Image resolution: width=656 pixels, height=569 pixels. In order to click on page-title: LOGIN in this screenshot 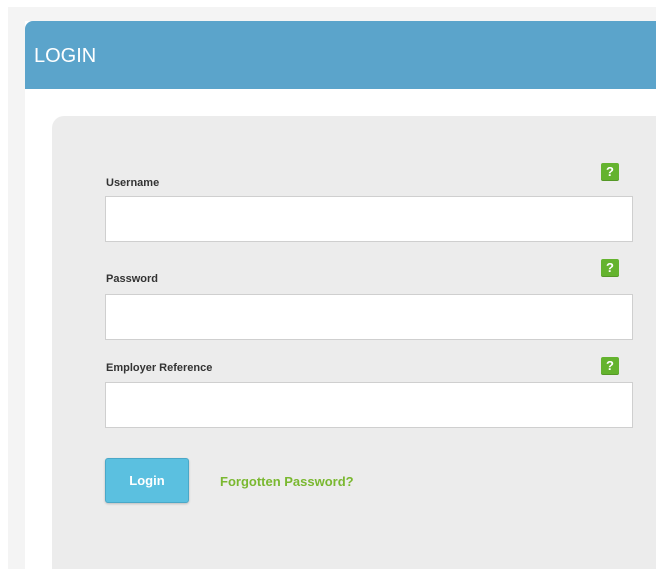, I will do `click(65, 56)`.